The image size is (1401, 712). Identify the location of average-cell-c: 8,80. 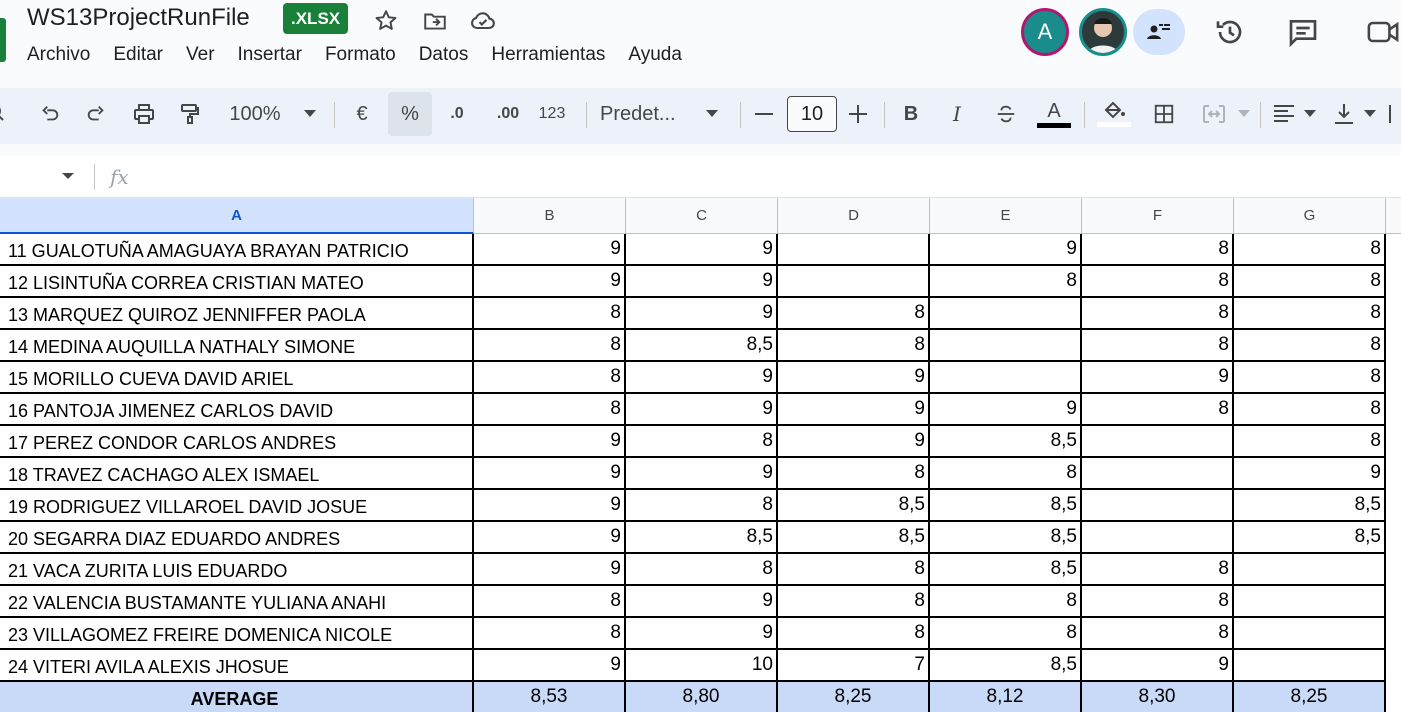
(702, 697).